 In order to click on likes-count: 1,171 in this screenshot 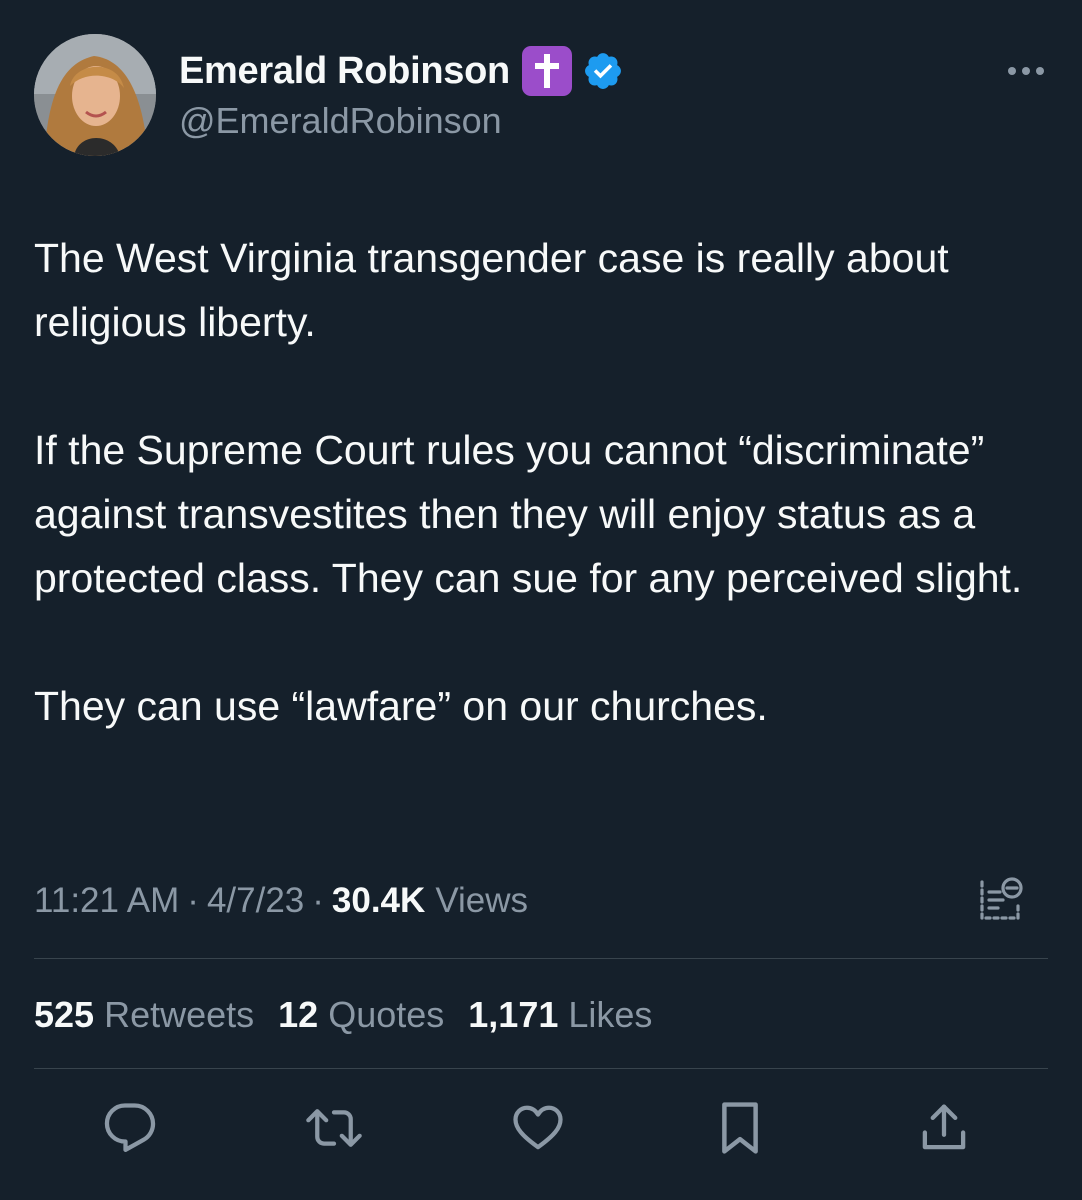, I will do `click(513, 1014)`.